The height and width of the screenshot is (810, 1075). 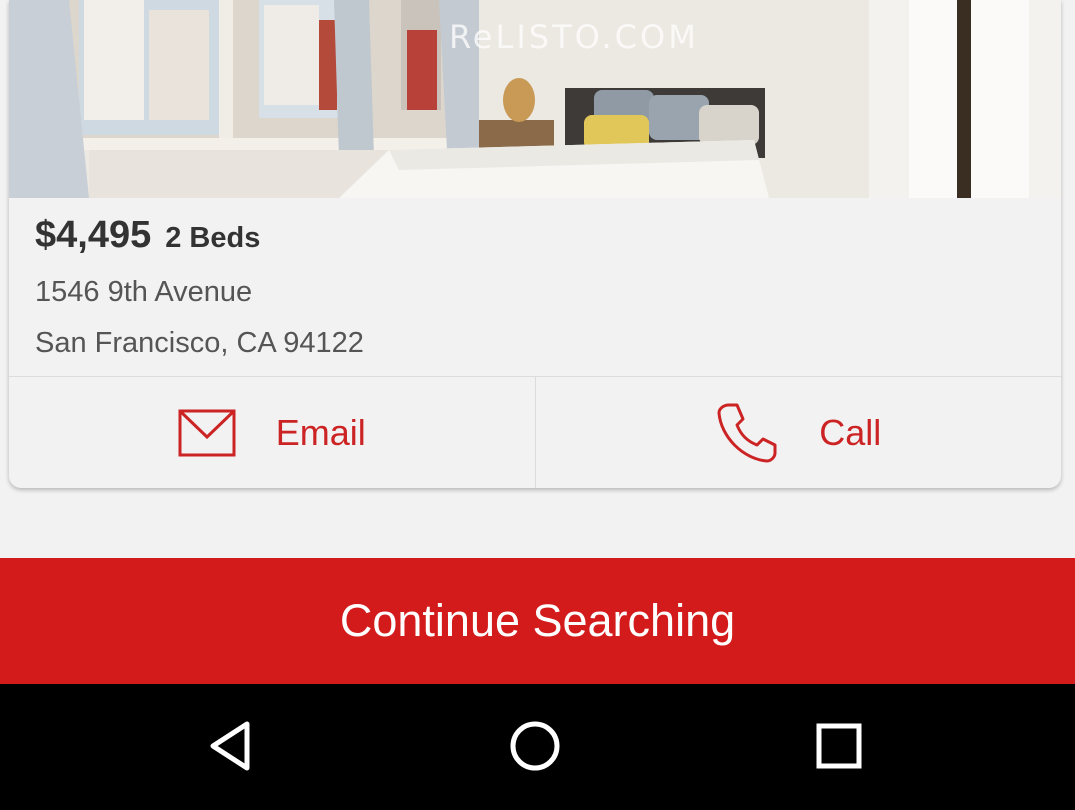 I want to click on back-button, so click(x=231, y=746).